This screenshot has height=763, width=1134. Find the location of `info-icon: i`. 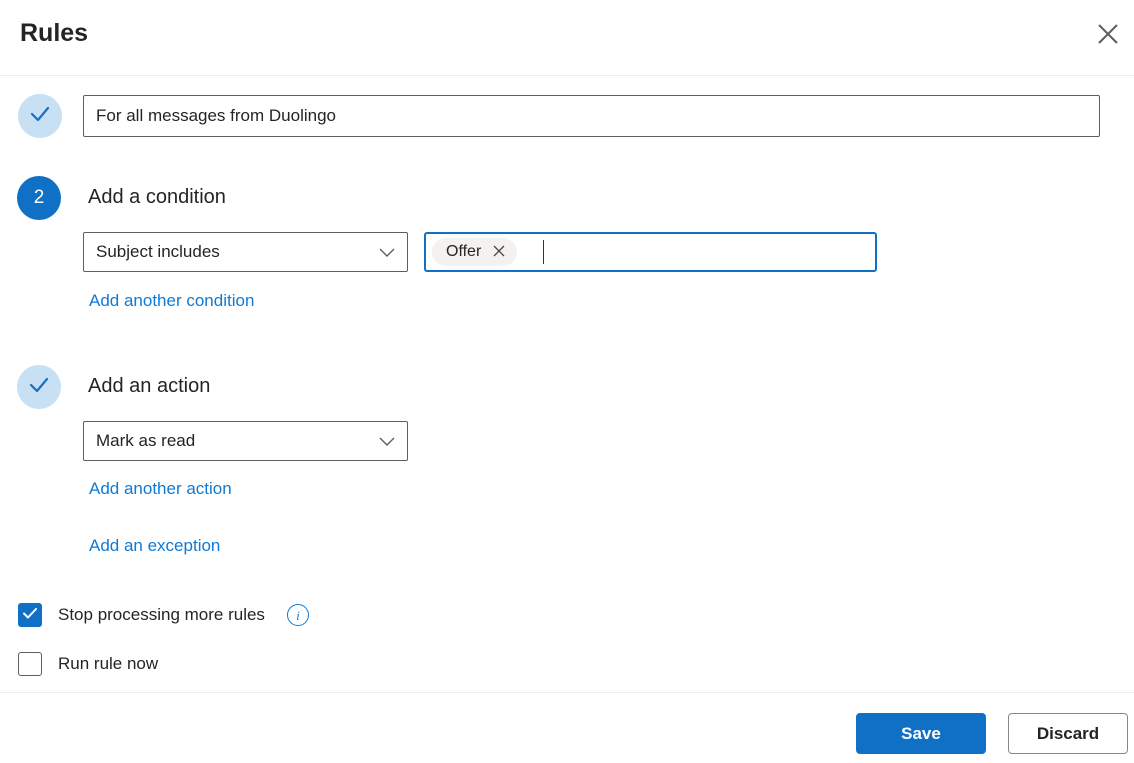

info-icon: i is located at coordinates (297, 615).